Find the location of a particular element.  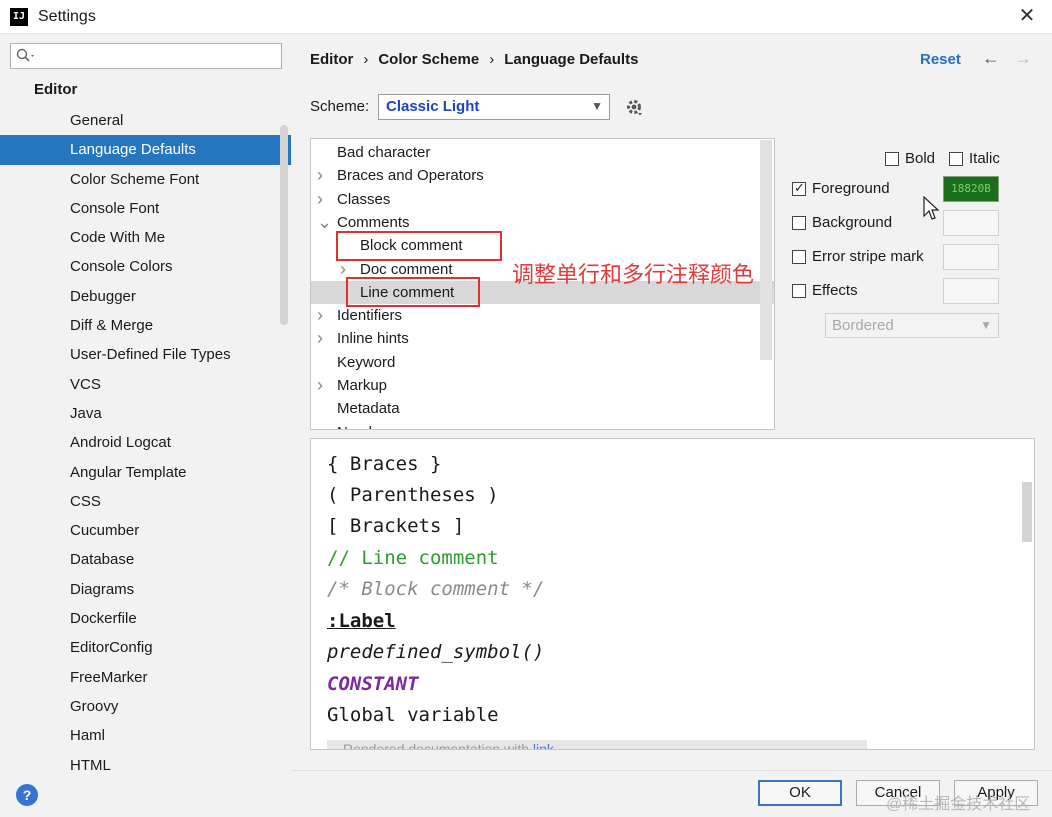

highlight-box-block-comment is located at coordinates (419, 246).